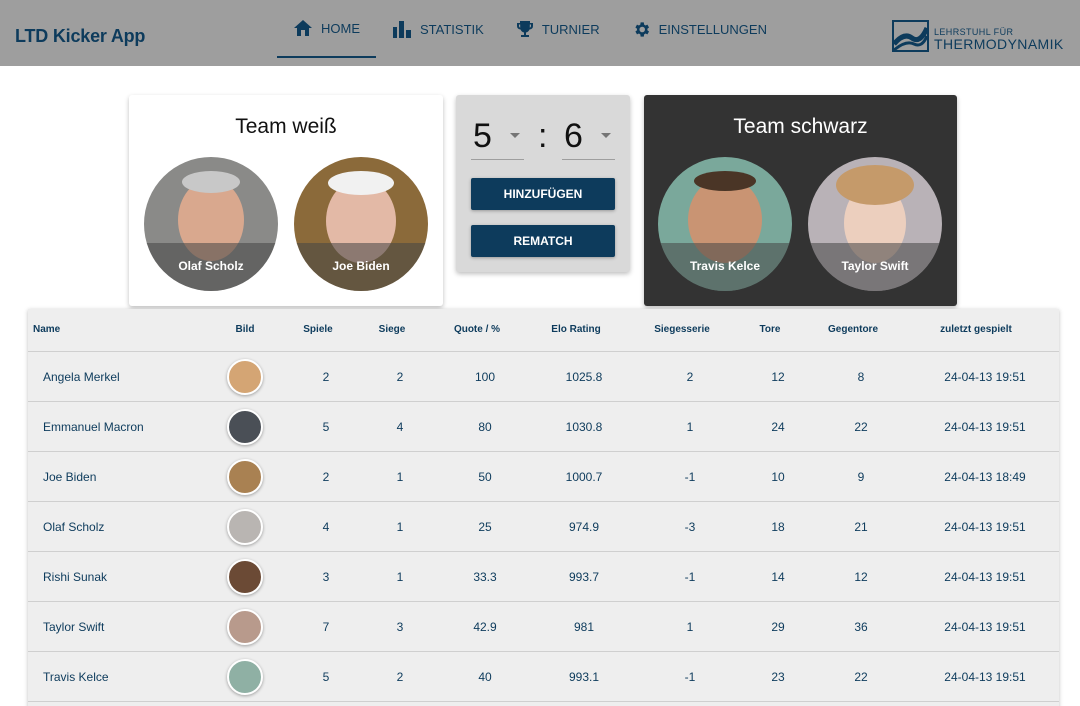  I want to click on cell-tore: 29, so click(778, 627).